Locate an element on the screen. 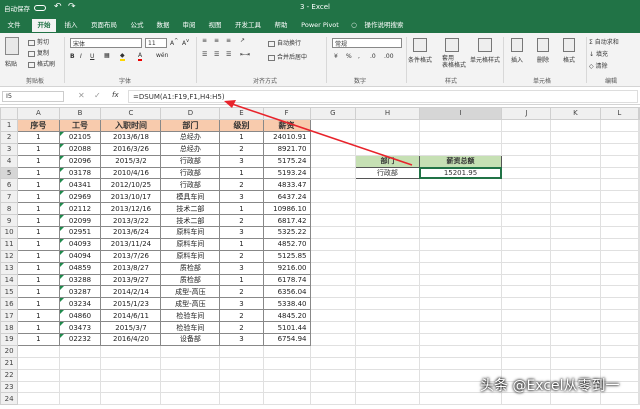 The height and width of the screenshot is (409, 640). watermark-text: 头条 @Excel从零到一 is located at coordinates (550, 386).